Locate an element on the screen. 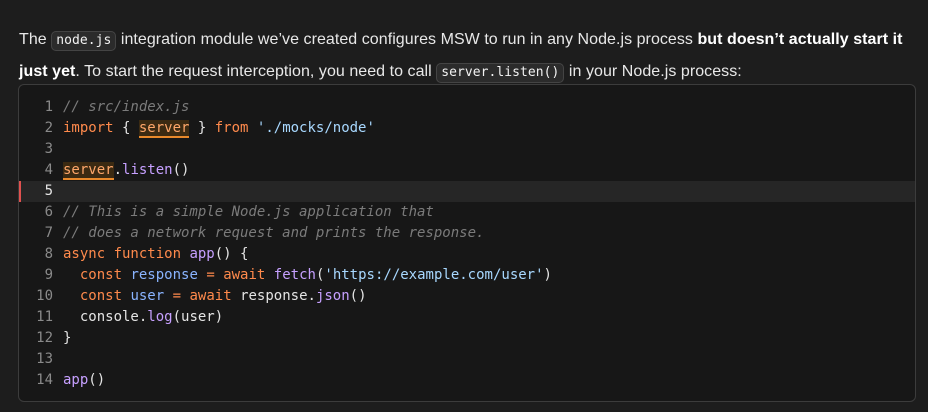  code-text: const user = await response.json() is located at coordinates (215, 296).